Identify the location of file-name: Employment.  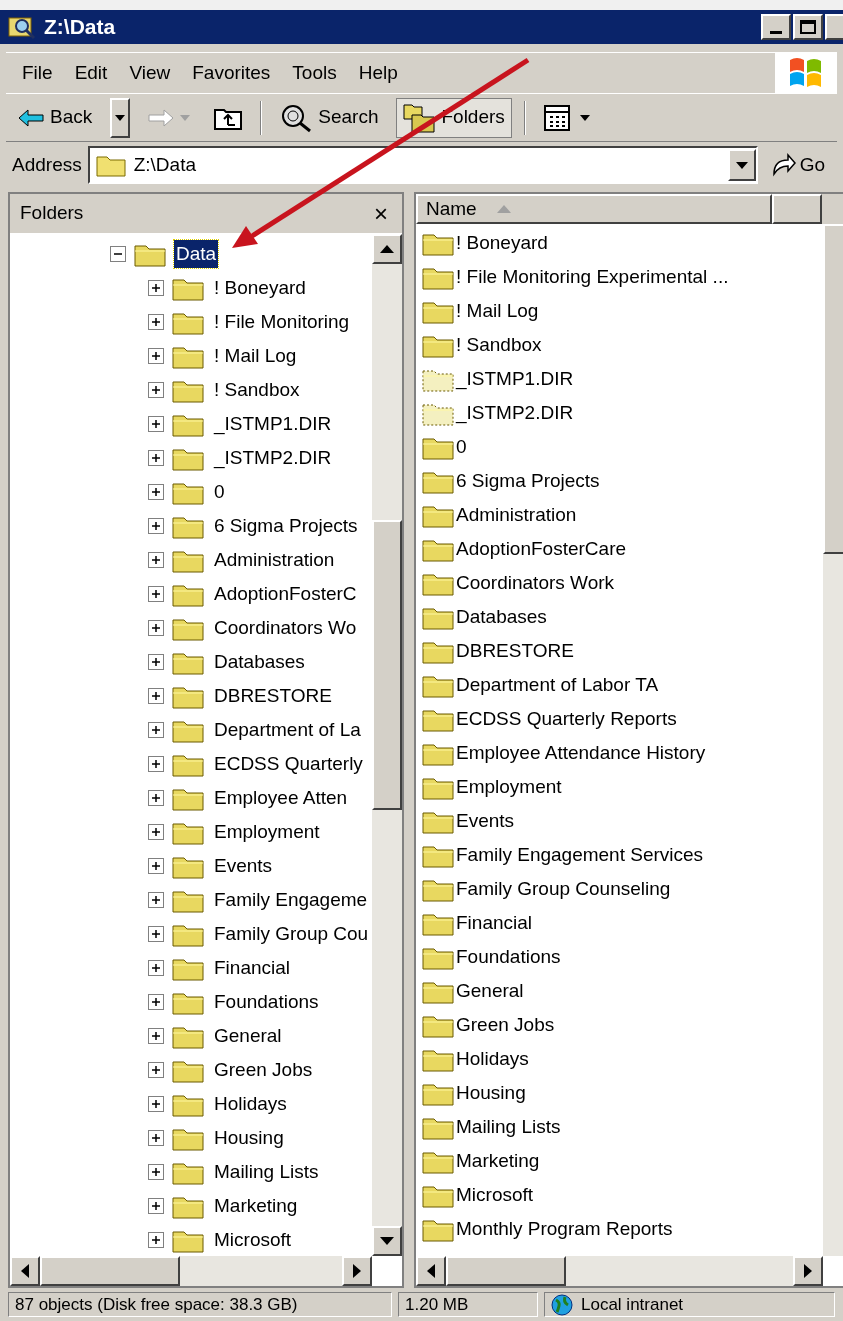
(509, 787).